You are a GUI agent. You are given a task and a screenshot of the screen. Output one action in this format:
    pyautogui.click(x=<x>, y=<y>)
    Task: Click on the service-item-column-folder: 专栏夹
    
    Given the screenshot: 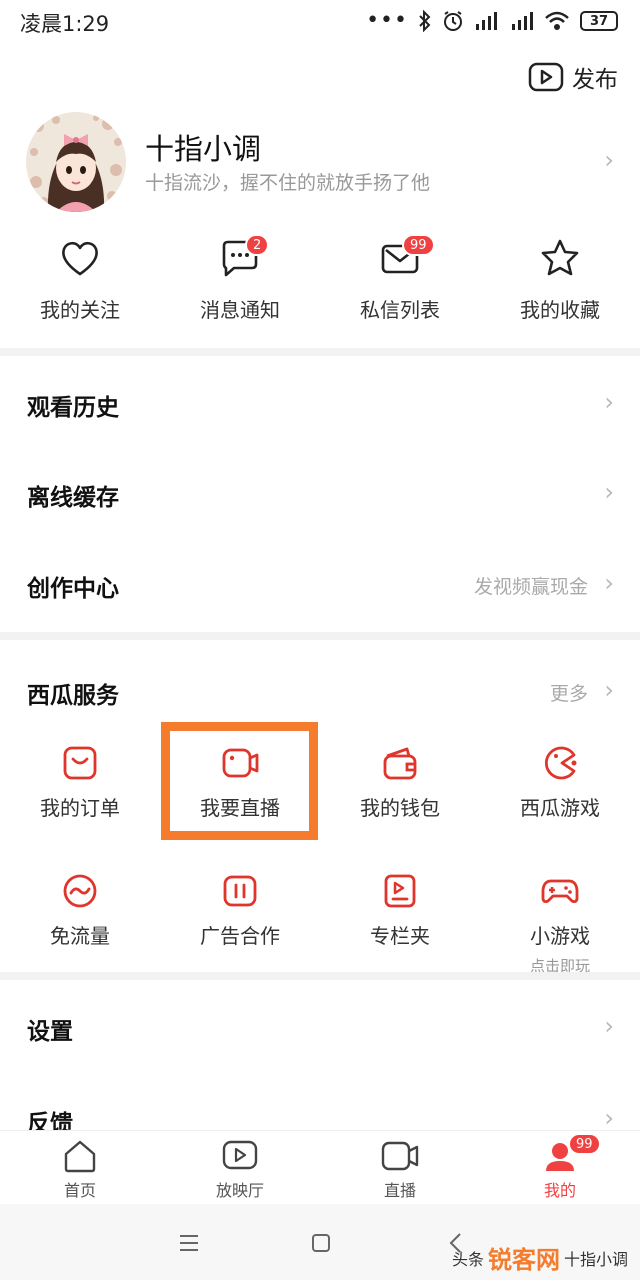 What is the action you would take?
    pyautogui.click(x=400, y=924)
    